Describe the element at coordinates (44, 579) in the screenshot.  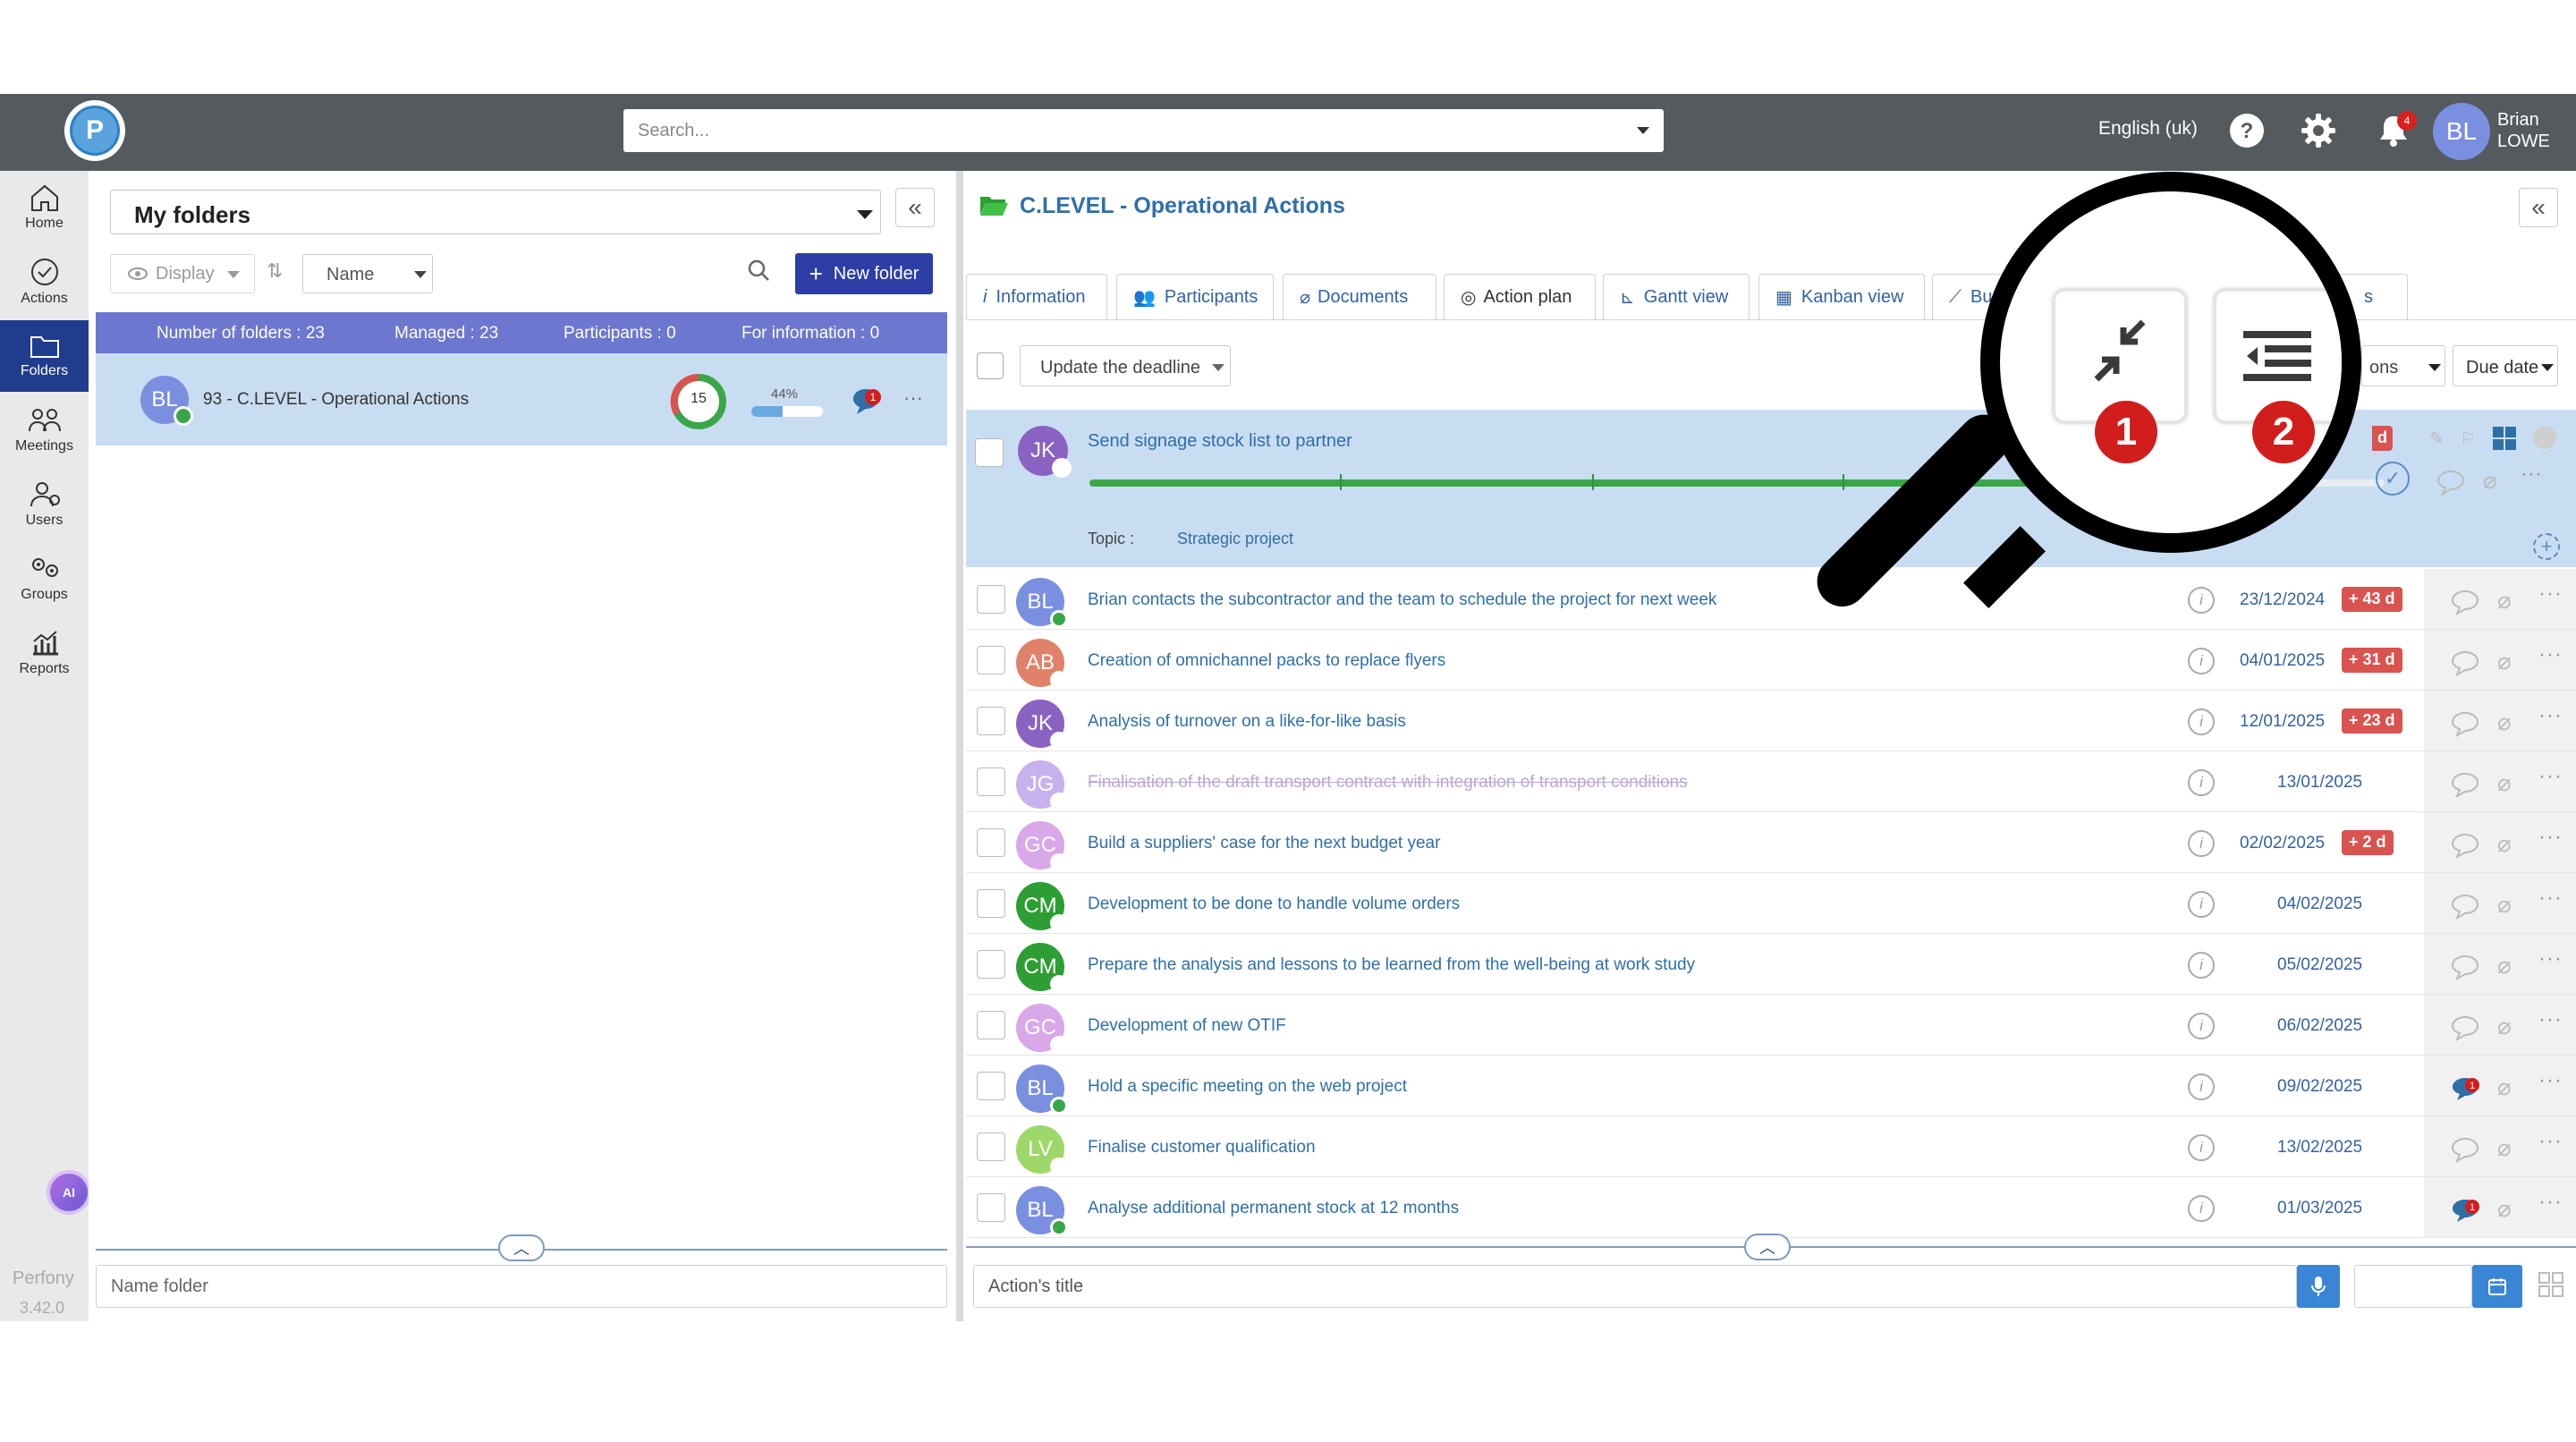
I see `nav-groups: Groups` at that location.